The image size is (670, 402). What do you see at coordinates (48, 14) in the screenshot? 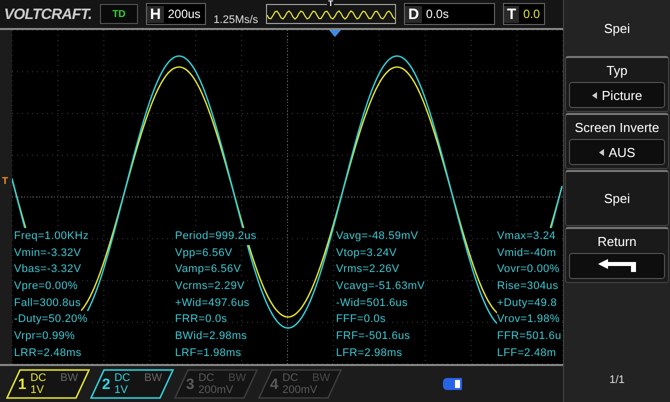
I see `brand-logo: VOLTCRAFT.` at bounding box center [48, 14].